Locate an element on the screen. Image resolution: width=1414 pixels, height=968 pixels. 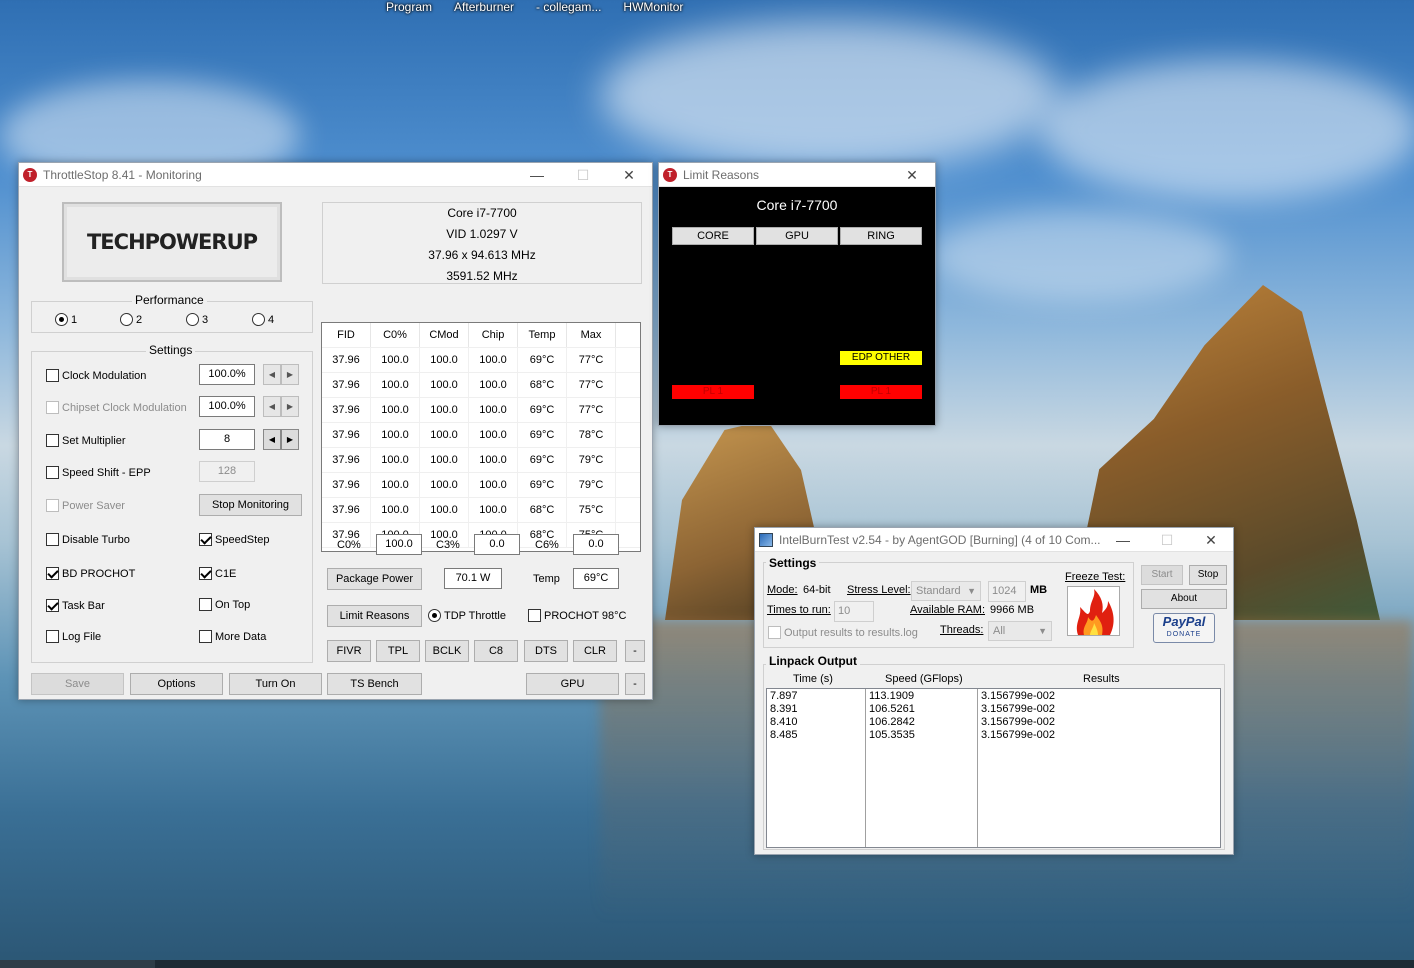
gpu-collapse-button: - is located at coordinates (635, 684).